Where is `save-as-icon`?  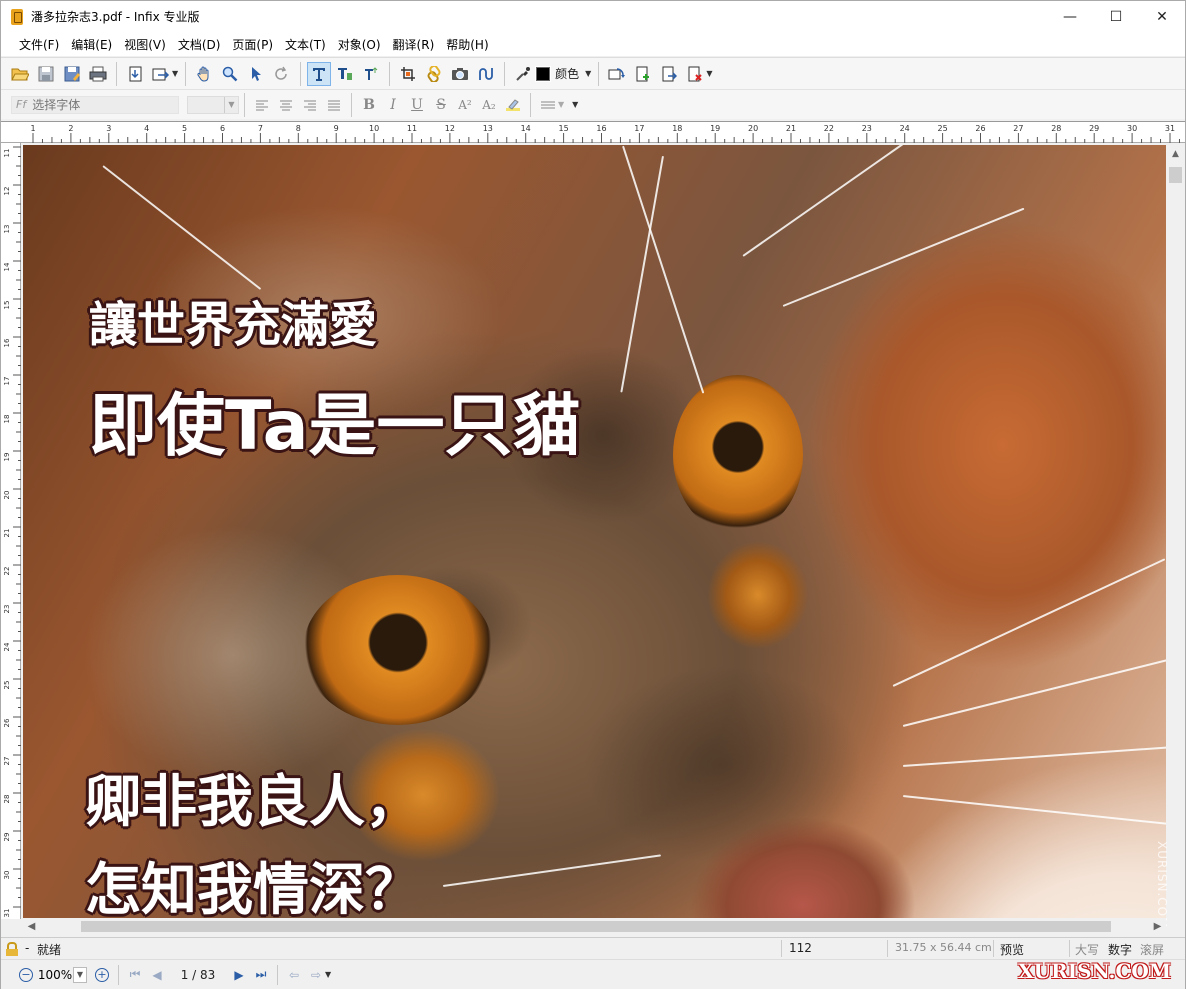 save-as-icon is located at coordinates (72, 74).